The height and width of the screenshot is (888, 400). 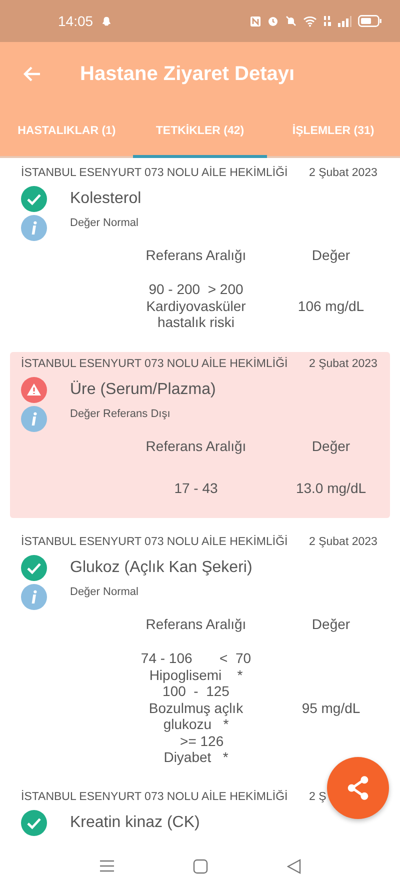 I want to click on result-value: 106 mg/dL, so click(x=331, y=306).